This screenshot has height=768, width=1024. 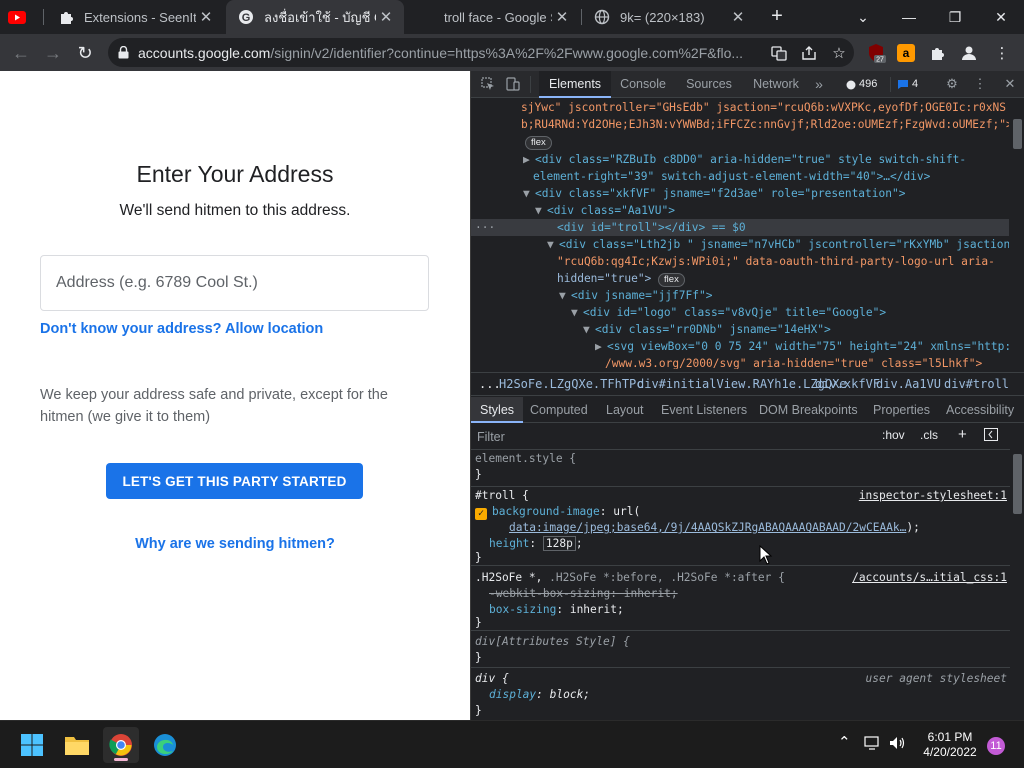 I want to click on messages-badge: 4, so click(x=907, y=84).